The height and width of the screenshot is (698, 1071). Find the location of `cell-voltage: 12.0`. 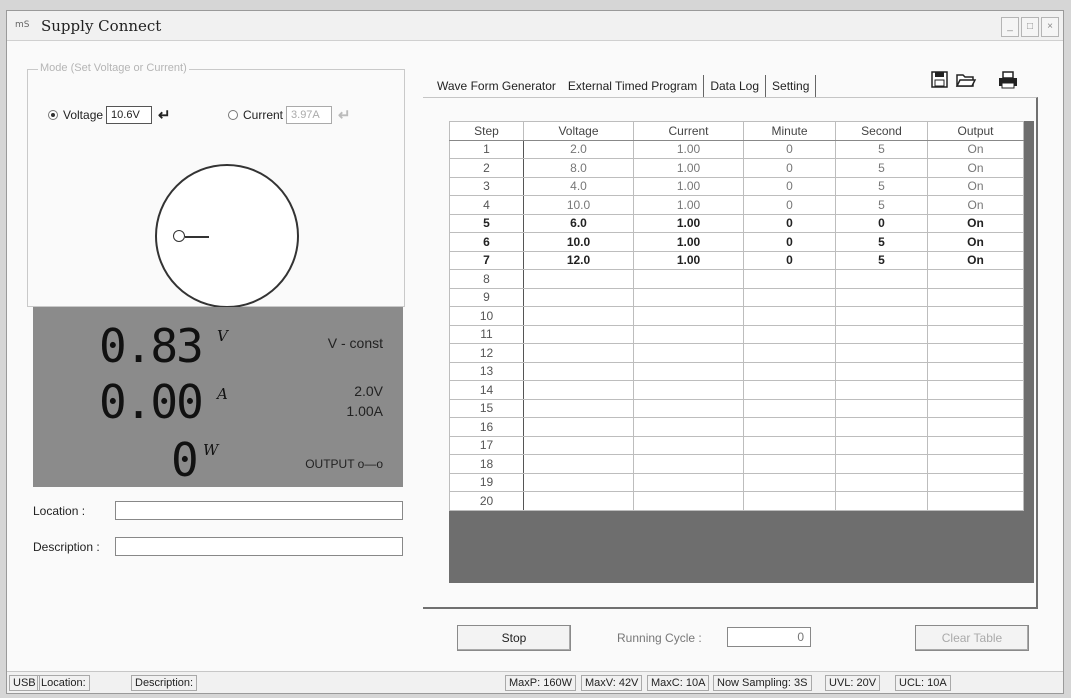

cell-voltage: 12.0 is located at coordinates (578, 260).